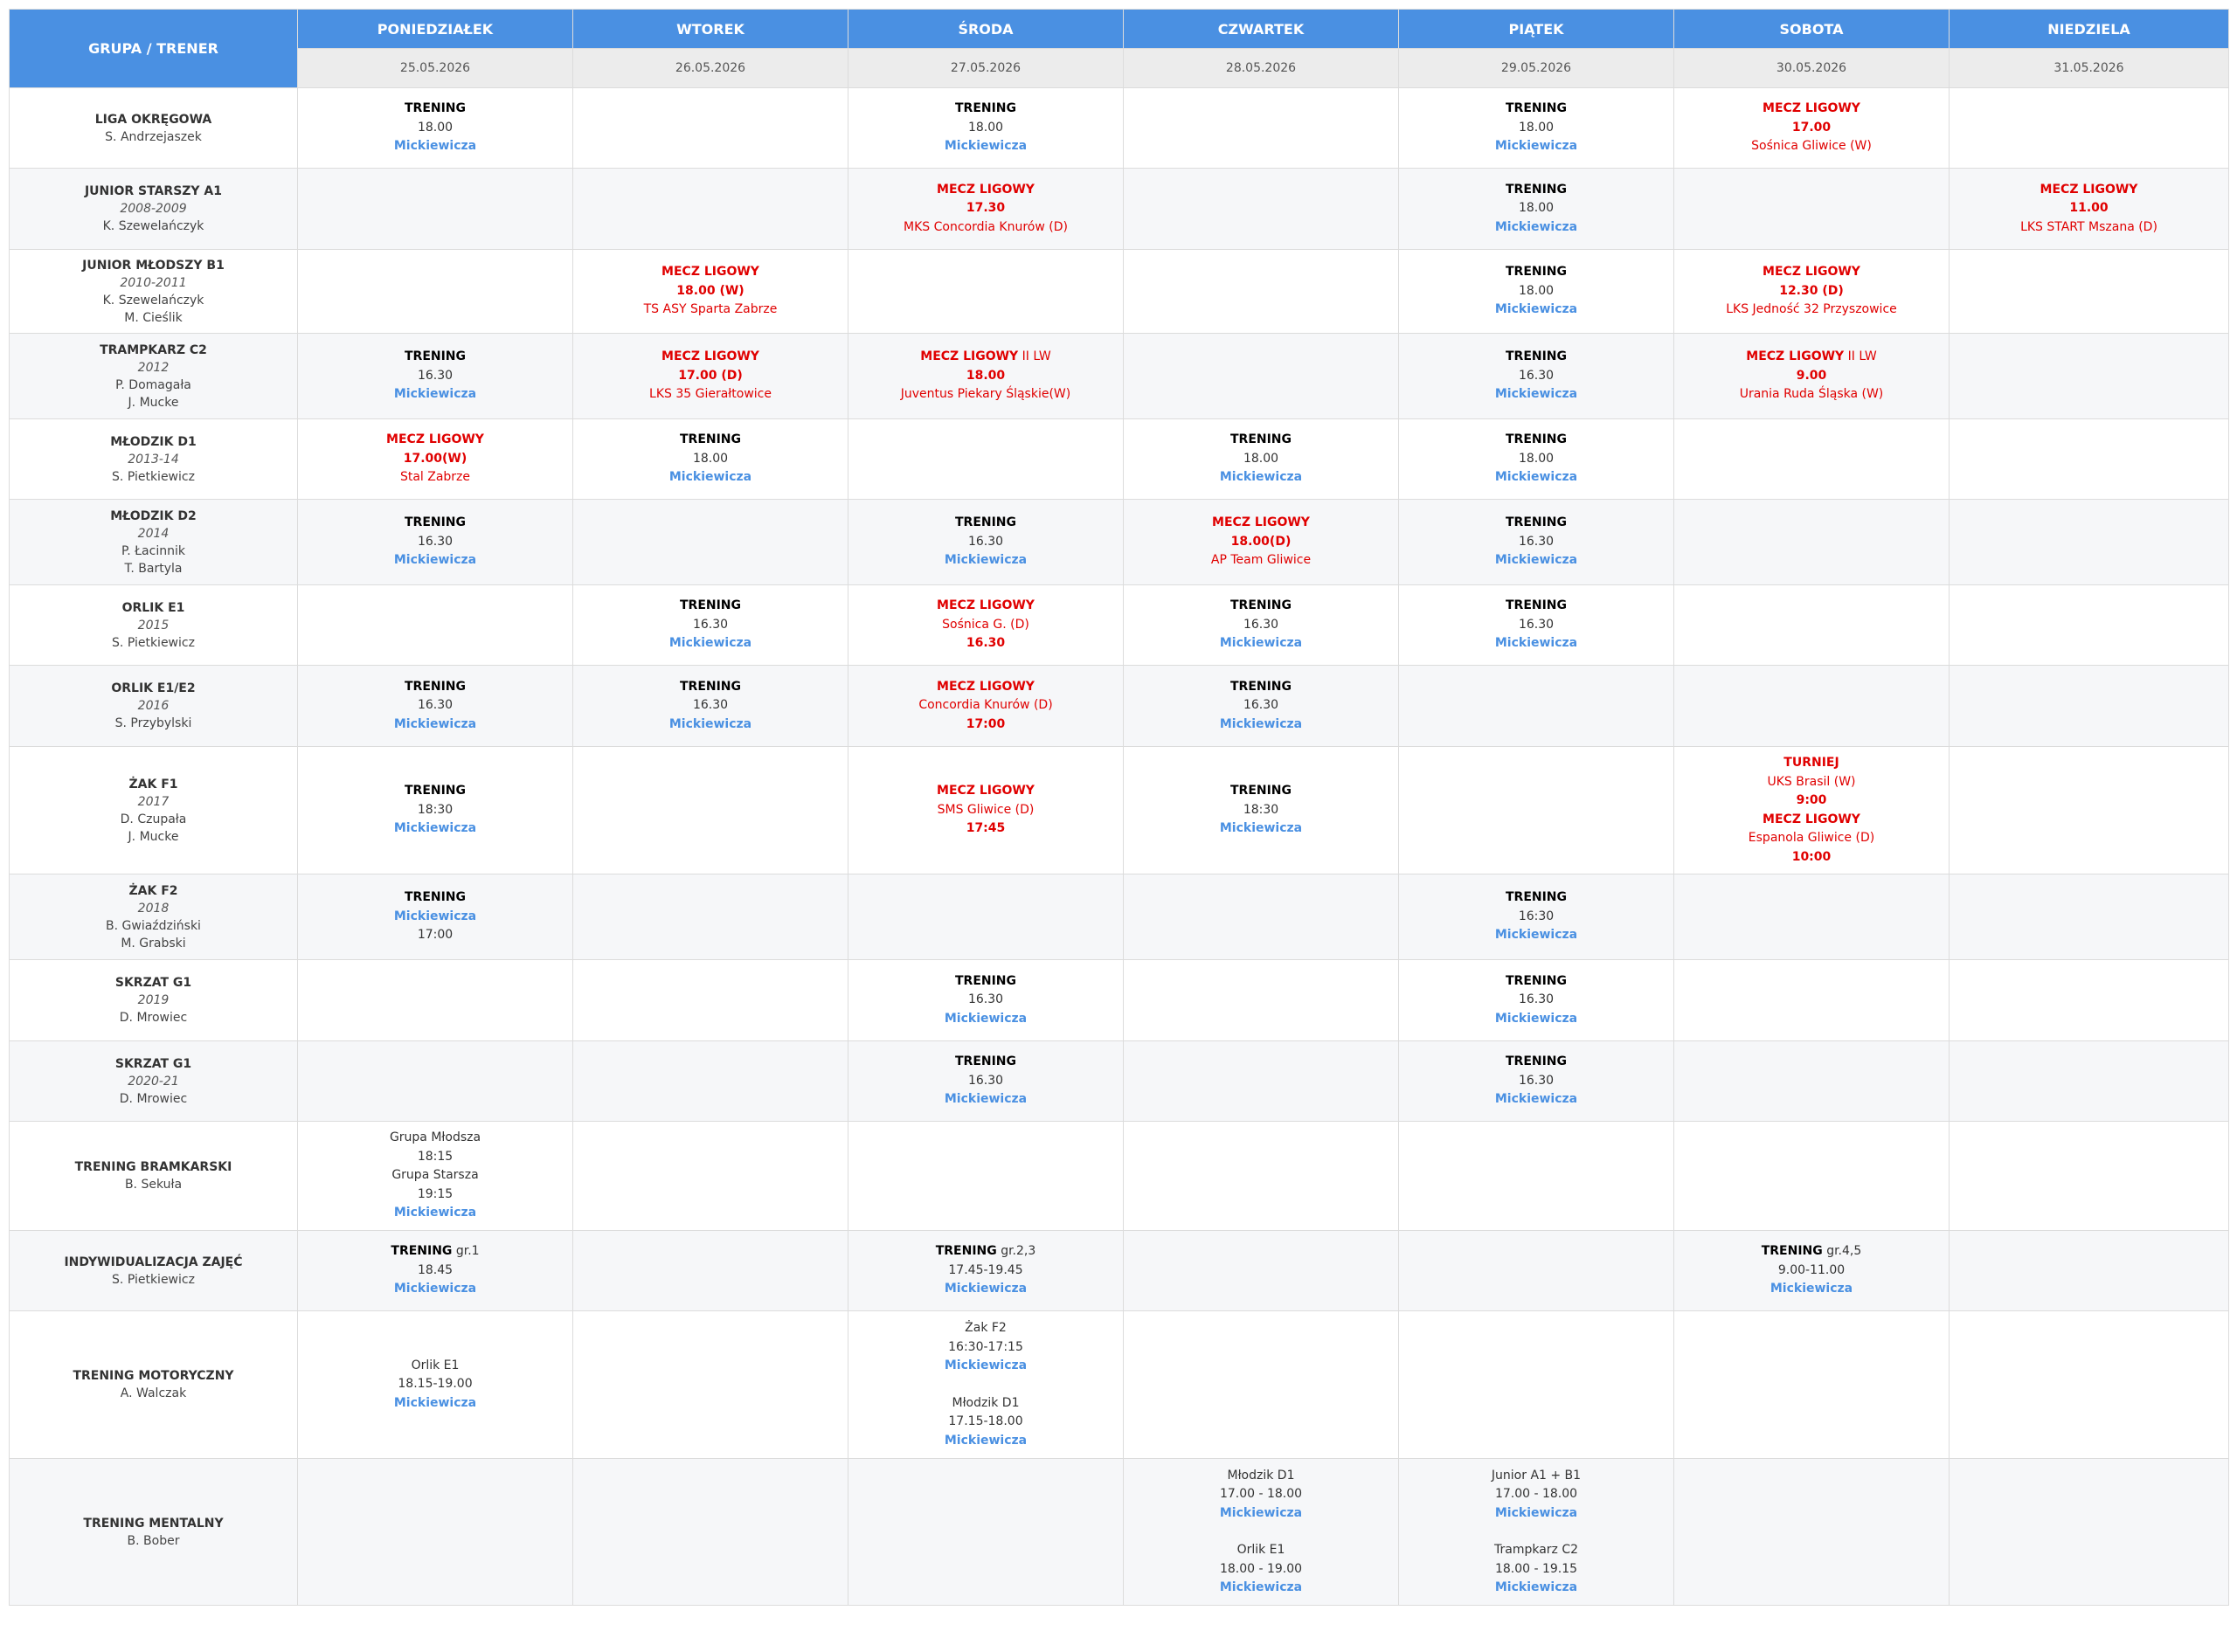 This screenshot has width=2237, height=1652. What do you see at coordinates (153, 1167) in the screenshot?
I see `group-name: TRENING BRAMKARSKI` at bounding box center [153, 1167].